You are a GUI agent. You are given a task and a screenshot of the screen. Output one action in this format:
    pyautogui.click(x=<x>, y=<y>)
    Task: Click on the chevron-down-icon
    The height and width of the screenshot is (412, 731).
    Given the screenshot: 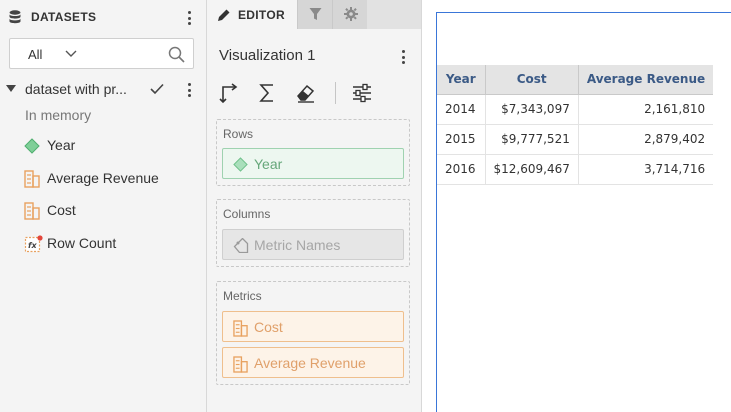 What is the action you would take?
    pyautogui.click(x=71, y=54)
    